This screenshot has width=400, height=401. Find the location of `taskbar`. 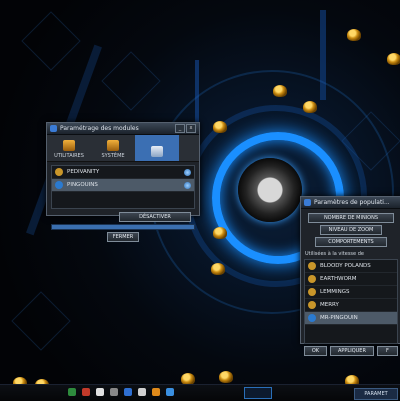

taskbar is located at coordinates (200, 392).